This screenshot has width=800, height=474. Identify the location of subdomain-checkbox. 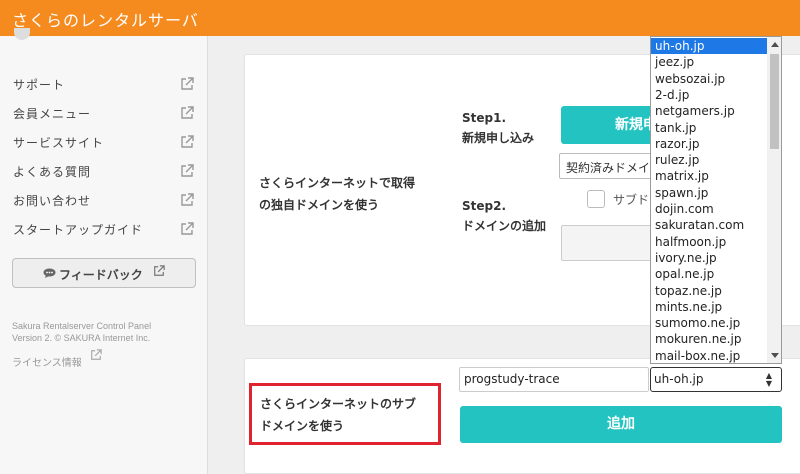
(596, 199).